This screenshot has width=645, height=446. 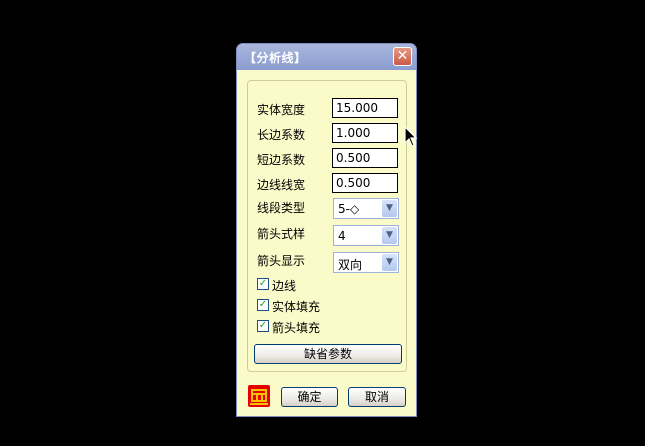 I want to click on arrow-display-value: 双向, so click(x=350, y=265).